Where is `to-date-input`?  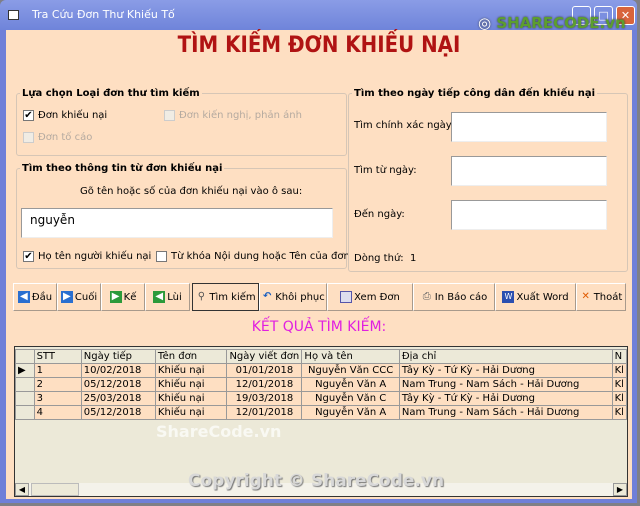 to-date-input is located at coordinates (529, 215).